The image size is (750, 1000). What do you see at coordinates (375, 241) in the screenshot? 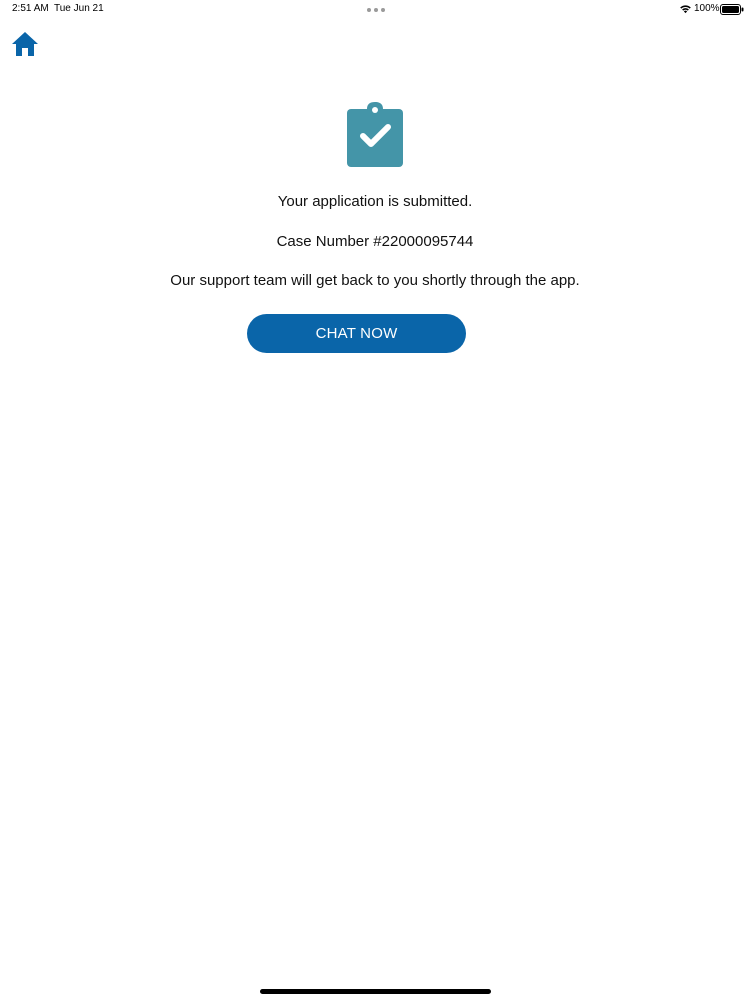
I see `case-number-text: Case Number #22000095744` at bounding box center [375, 241].